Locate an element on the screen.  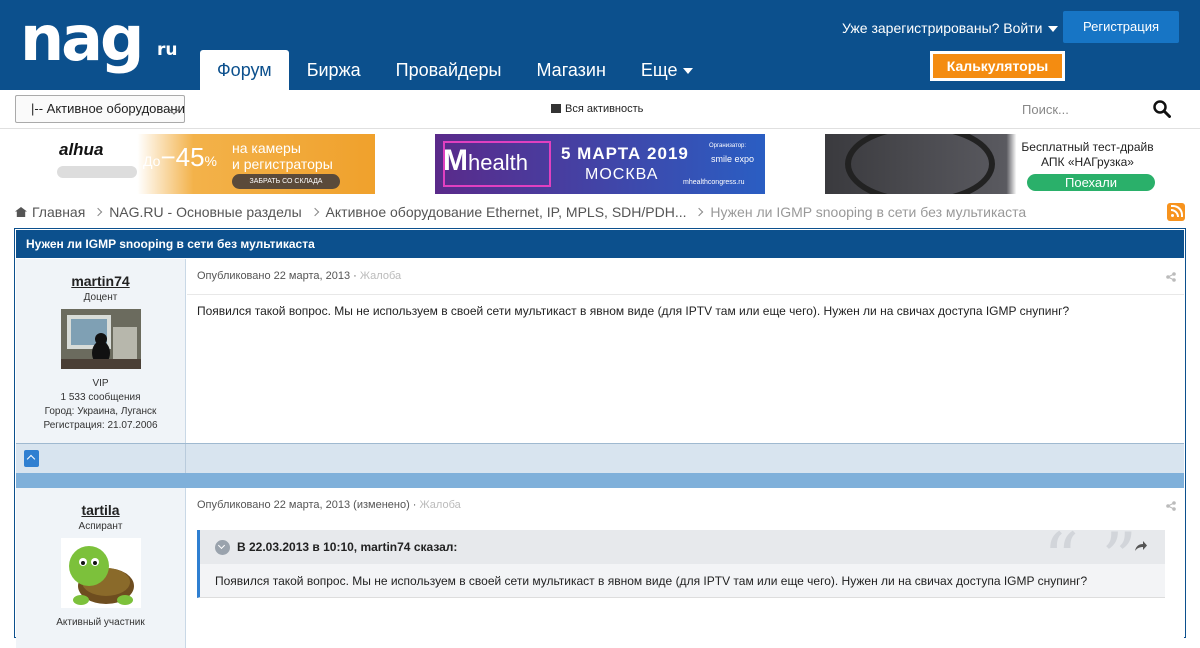
post-date: Опубликовано 22 марта, 2013 (изменено) is located at coordinates (303, 505).